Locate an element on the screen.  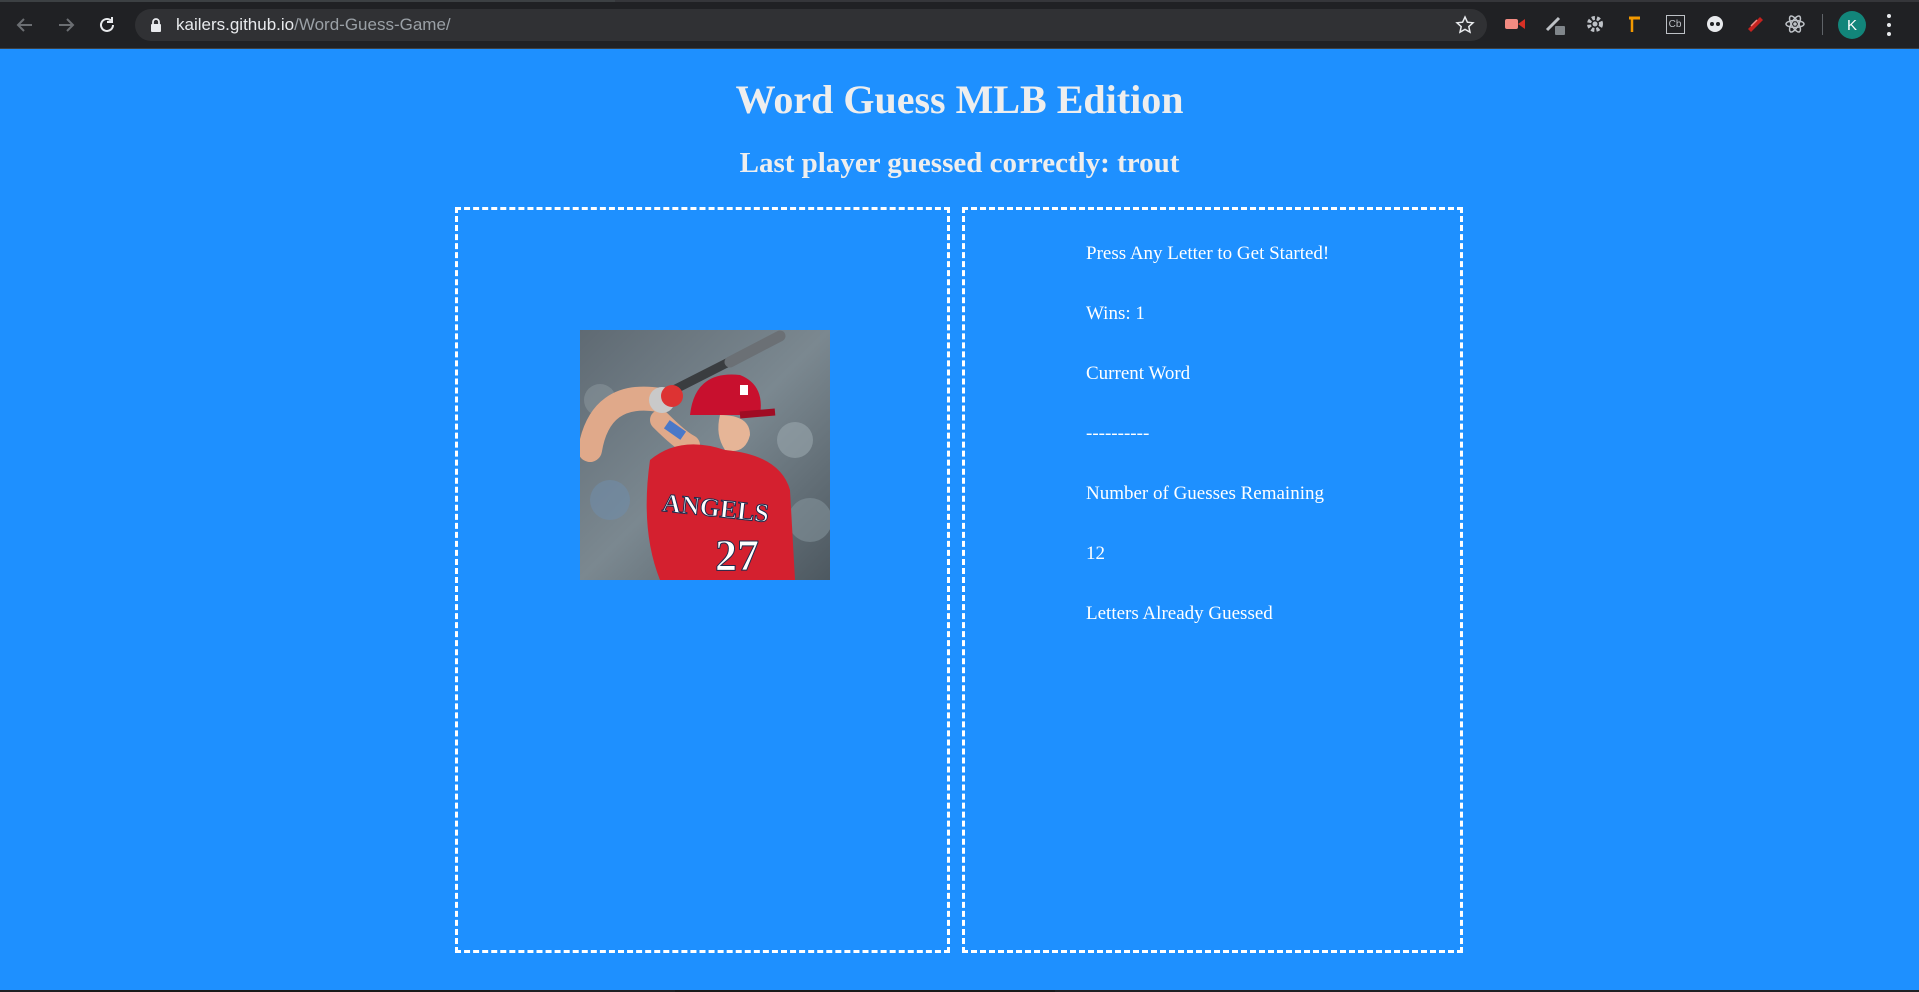
ruby-extension-icon is located at coordinates (1755, 24).